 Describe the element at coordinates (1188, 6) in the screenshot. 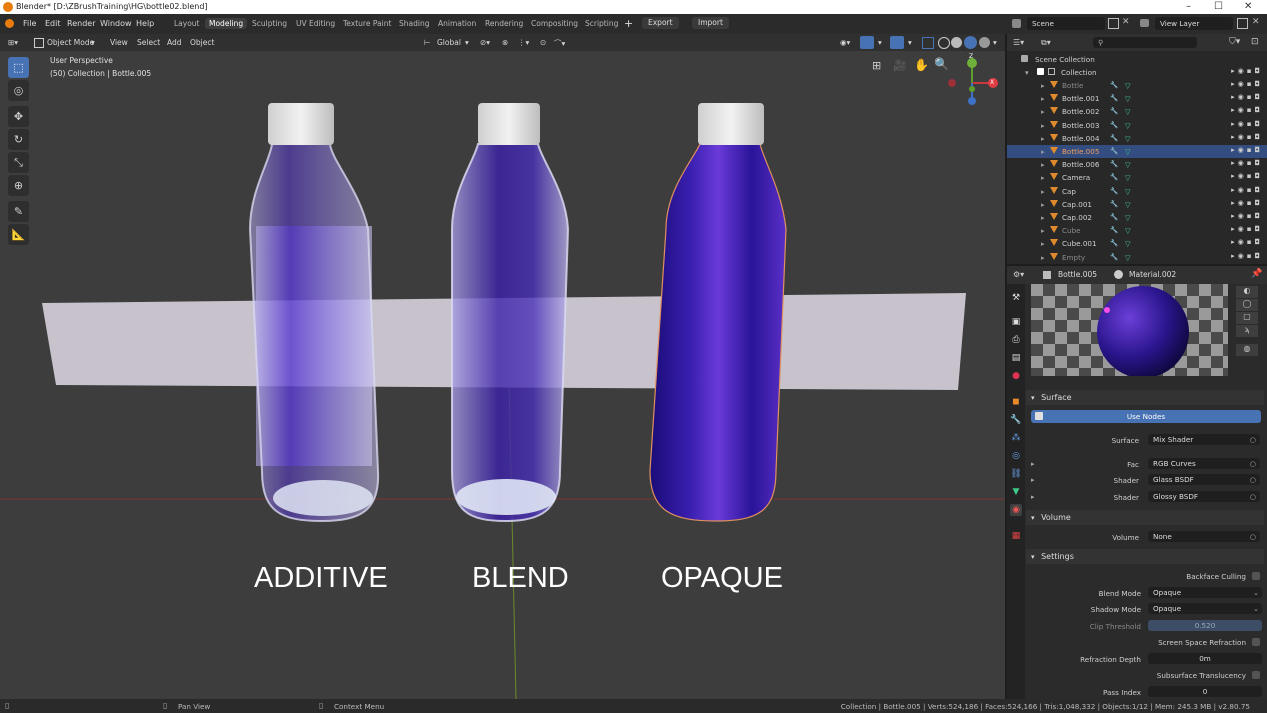

I see `minimize-button: –` at that location.